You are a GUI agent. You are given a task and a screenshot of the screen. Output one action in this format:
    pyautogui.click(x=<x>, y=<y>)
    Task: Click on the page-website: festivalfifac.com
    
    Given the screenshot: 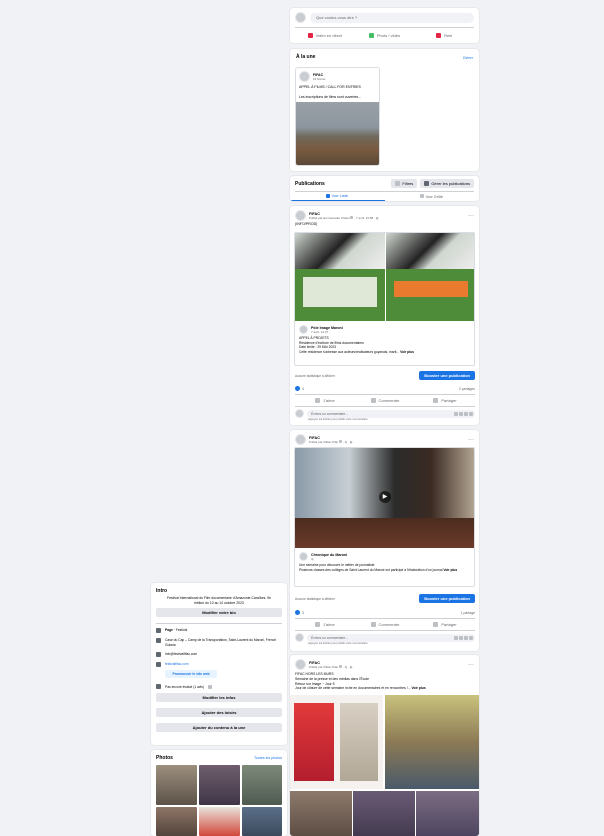 What is the action you would take?
    pyautogui.click(x=176, y=664)
    